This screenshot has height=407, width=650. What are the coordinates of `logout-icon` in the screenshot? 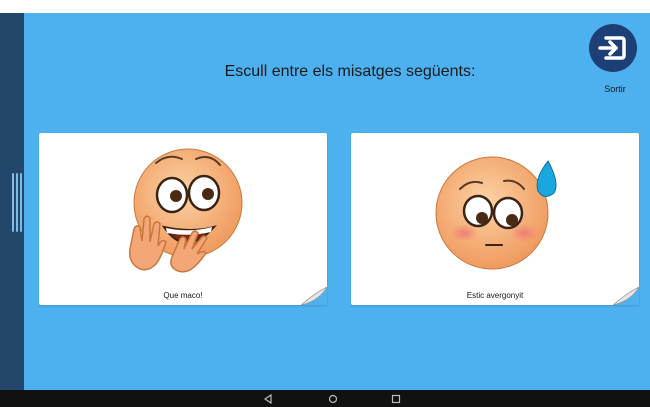 It's located at (612, 48).